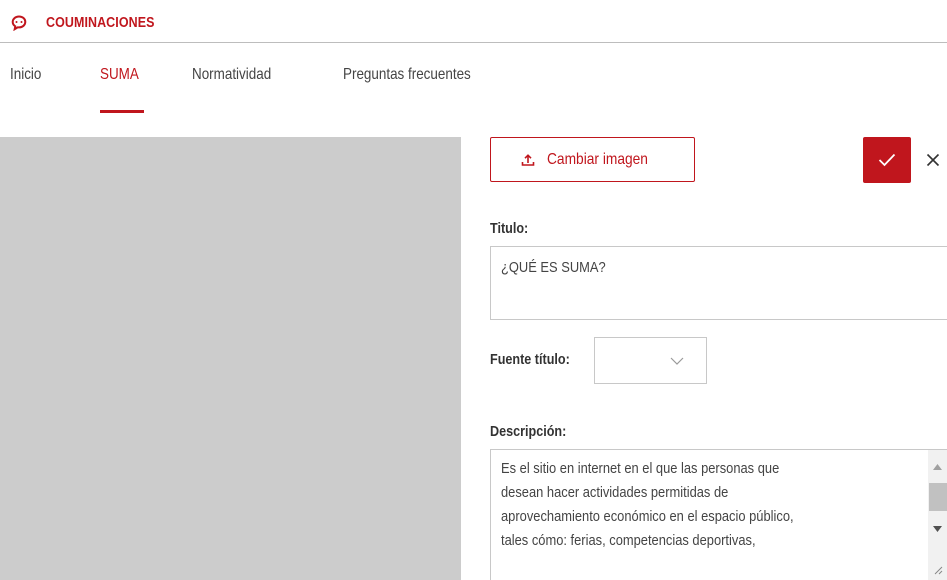 The width and height of the screenshot is (947, 580). Describe the element at coordinates (553, 267) in the screenshot. I see `title-input-value: ¿QUÉ ES SUMA?` at that location.